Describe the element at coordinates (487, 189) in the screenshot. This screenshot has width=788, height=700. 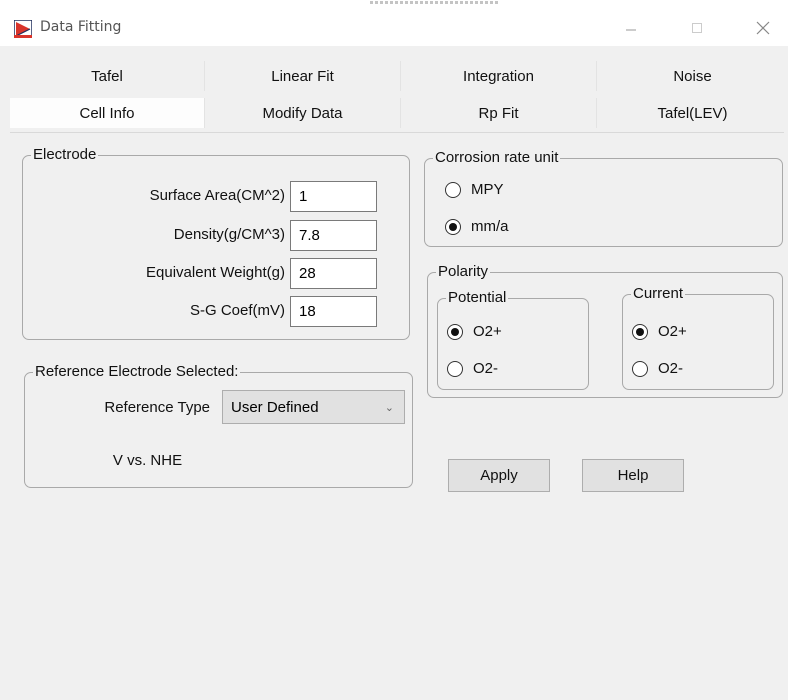
I see `corrosion-unit-mpy-label: MPY` at that location.